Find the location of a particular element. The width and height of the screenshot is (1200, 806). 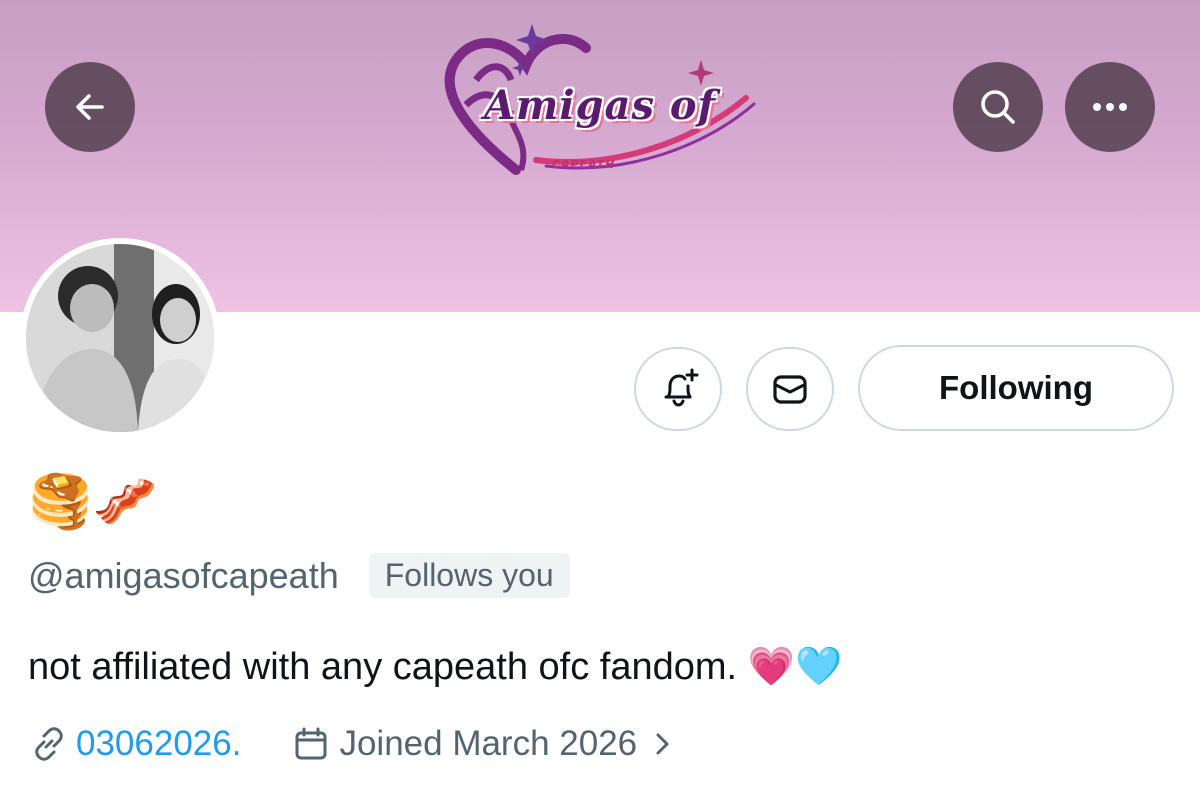

bell-plus-icon is located at coordinates (681, 387).